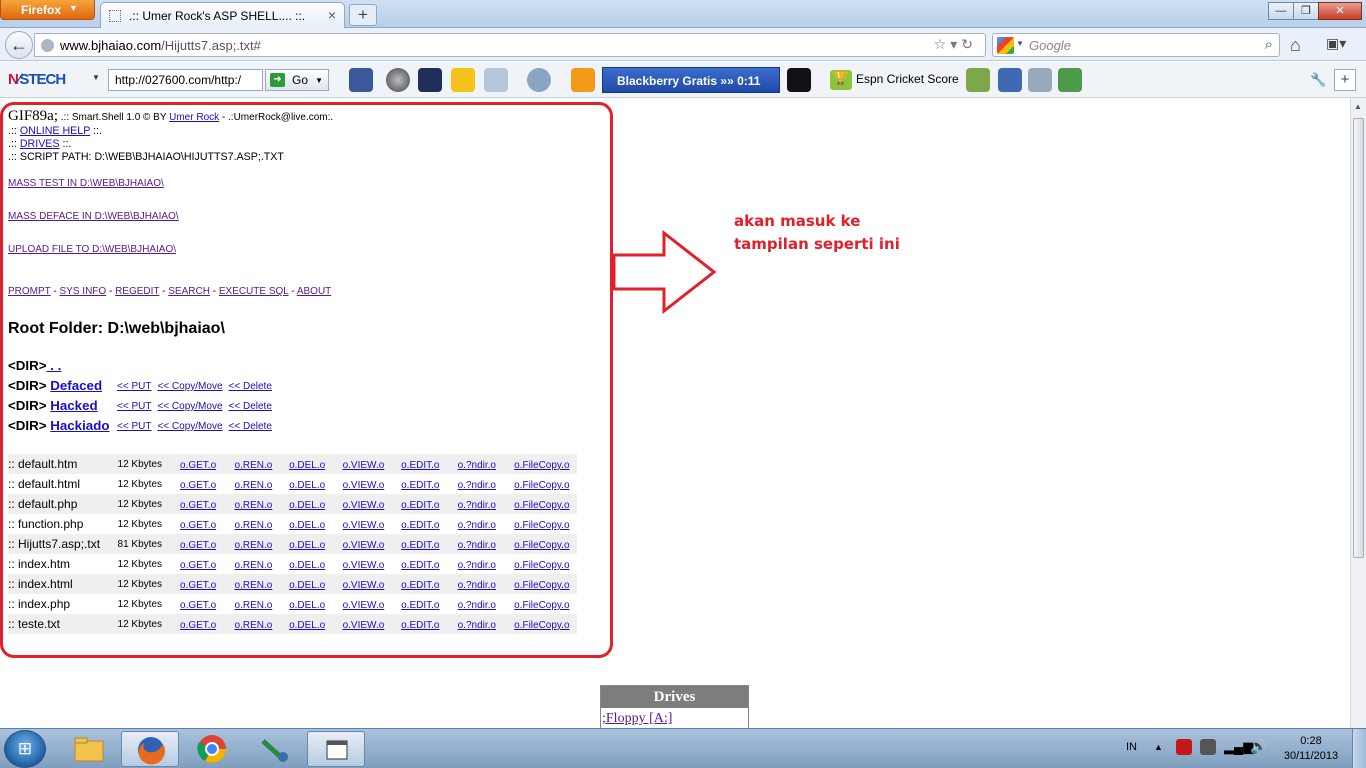 The height and width of the screenshot is (768, 1366). What do you see at coordinates (1281, 11) in the screenshot?
I see `minimize-button: —` at bounding box center [1281, 11].